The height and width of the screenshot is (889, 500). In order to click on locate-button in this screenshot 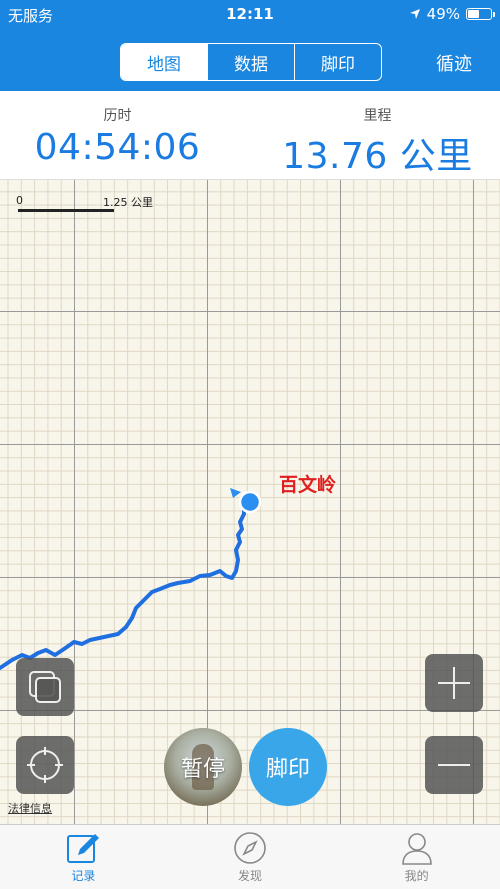, I will do `click(45, 765)`.